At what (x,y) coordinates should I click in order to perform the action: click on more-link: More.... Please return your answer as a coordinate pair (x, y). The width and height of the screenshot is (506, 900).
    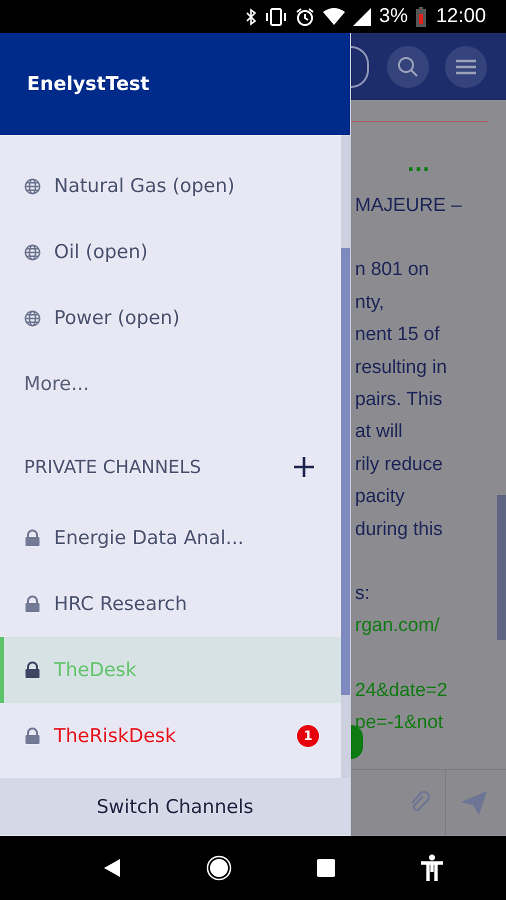
    Looking at the image, I should click on (170, 384).